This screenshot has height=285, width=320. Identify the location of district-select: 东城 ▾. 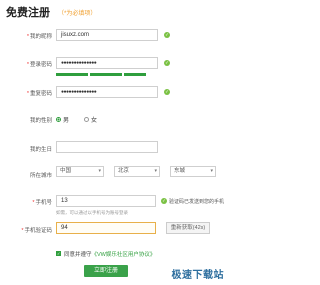
(193, 171).